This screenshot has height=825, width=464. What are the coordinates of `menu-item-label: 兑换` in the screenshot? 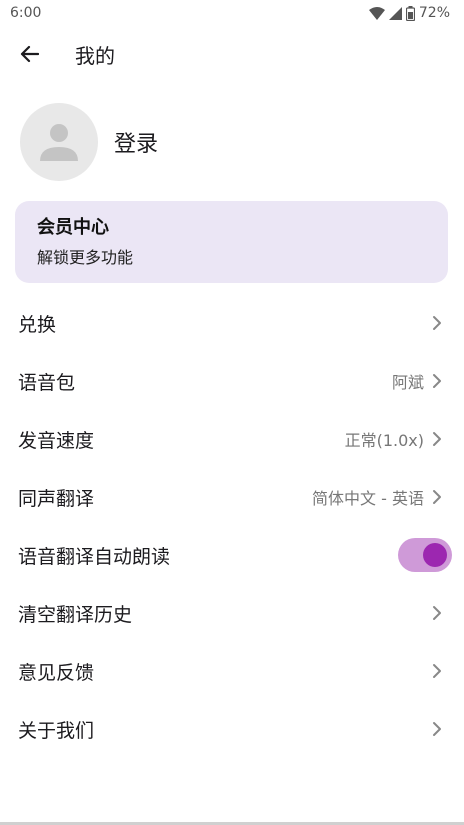 It's located at (37, 324).